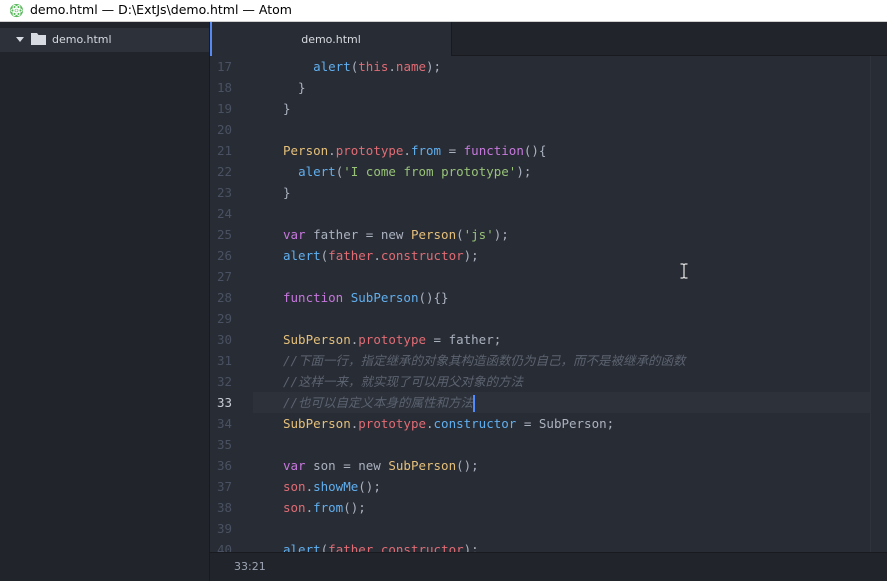 This screenshot has width=887, height=581. What do you see at coordinates (231, 108) in the screenshot?
I see `line-number: 19` at bounding box center [231, 108].